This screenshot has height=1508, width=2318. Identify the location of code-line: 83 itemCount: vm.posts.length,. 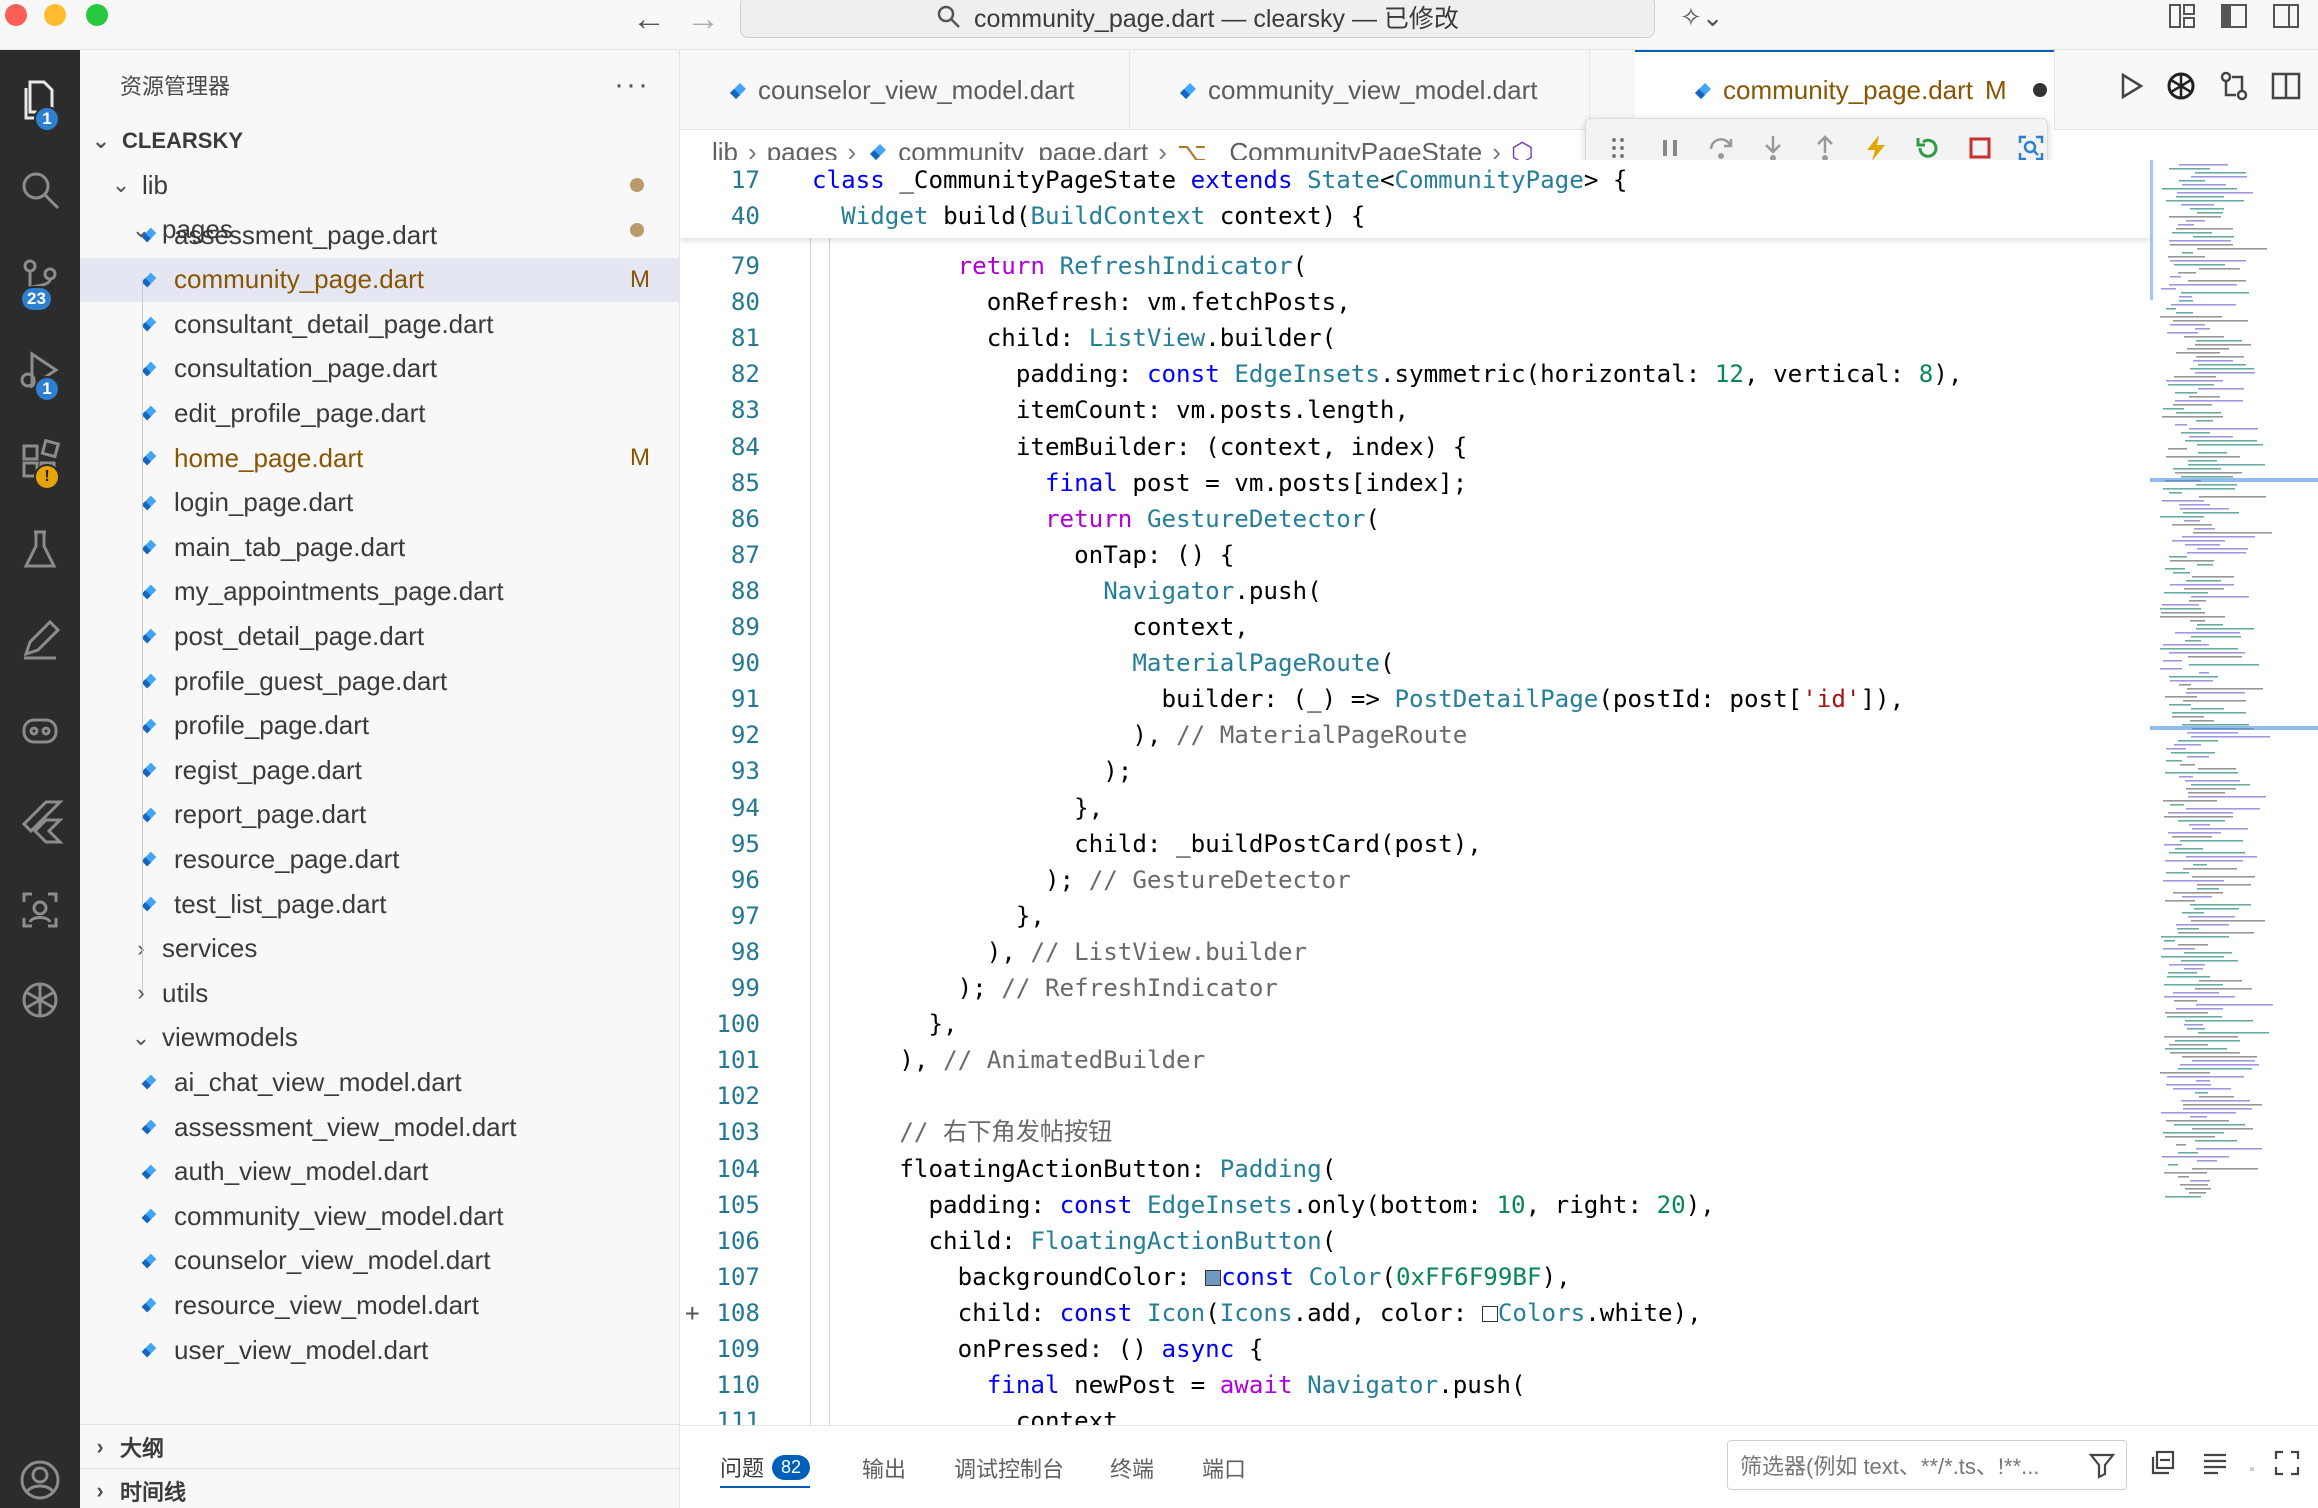
(1415, 410).